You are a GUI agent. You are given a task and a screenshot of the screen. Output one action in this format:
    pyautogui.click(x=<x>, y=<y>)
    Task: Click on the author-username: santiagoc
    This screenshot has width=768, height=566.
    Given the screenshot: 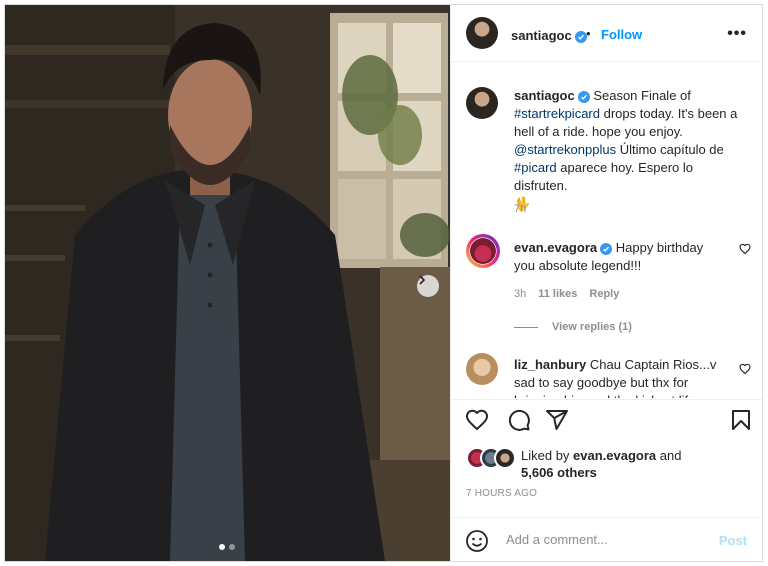 What is the action you would take?
    pyautogui.click(x=549, y=36)
    